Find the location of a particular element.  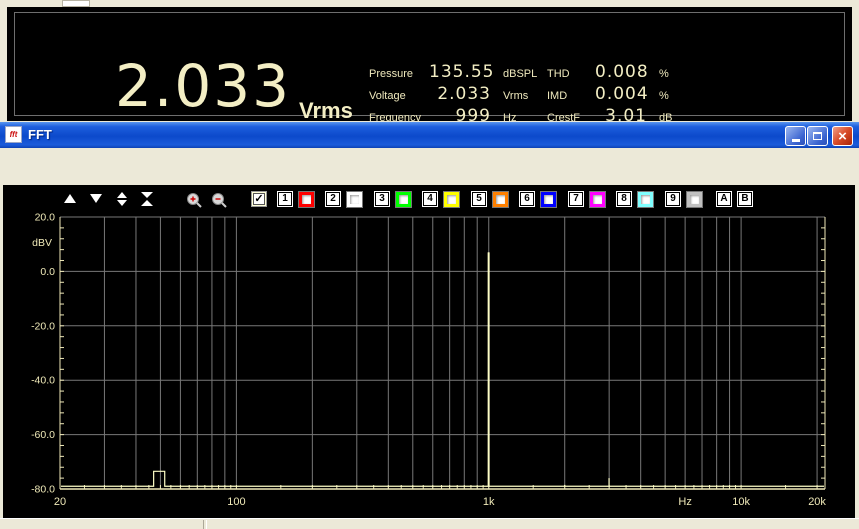

row-label: Pressure is located at coordinates (391, 74).